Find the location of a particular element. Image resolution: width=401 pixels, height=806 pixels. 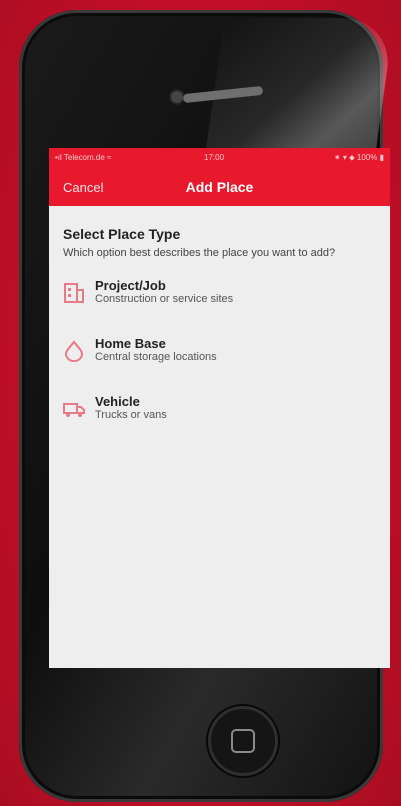

page-title: Add Place is located at coordinates (219, 187).